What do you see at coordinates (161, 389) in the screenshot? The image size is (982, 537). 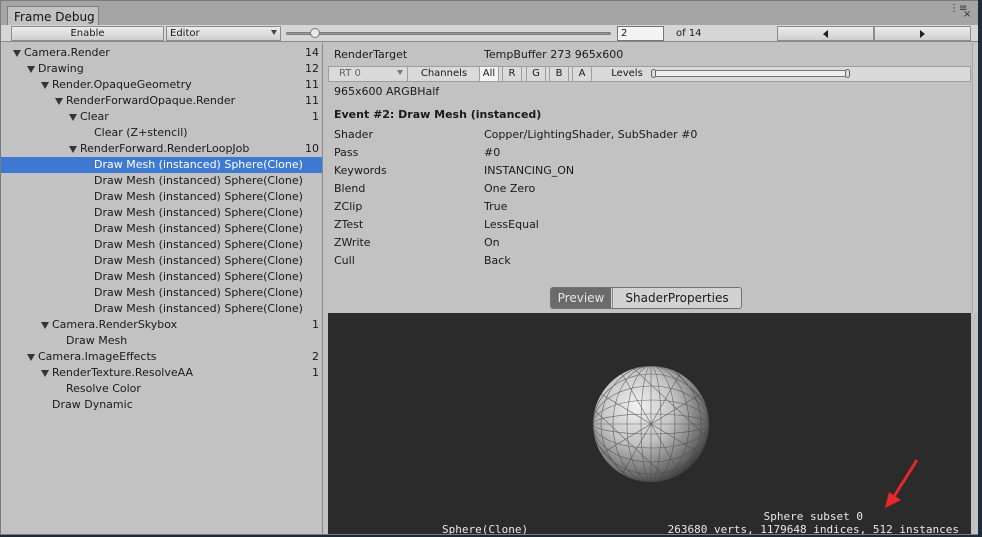 I see `tree-row: Resolve Color` at bounding box center [161, 389].